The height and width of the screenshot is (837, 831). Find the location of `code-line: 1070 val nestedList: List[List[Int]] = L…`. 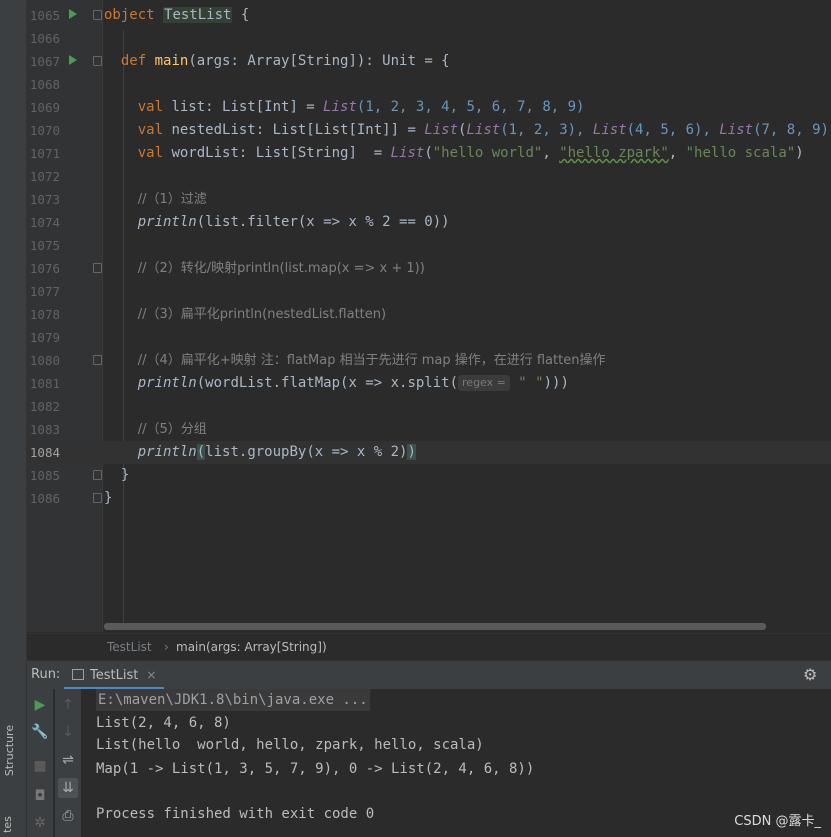

code-line: 1070 val nestedList: List[List[Int]] = L… is located at coordinates (429, 130).